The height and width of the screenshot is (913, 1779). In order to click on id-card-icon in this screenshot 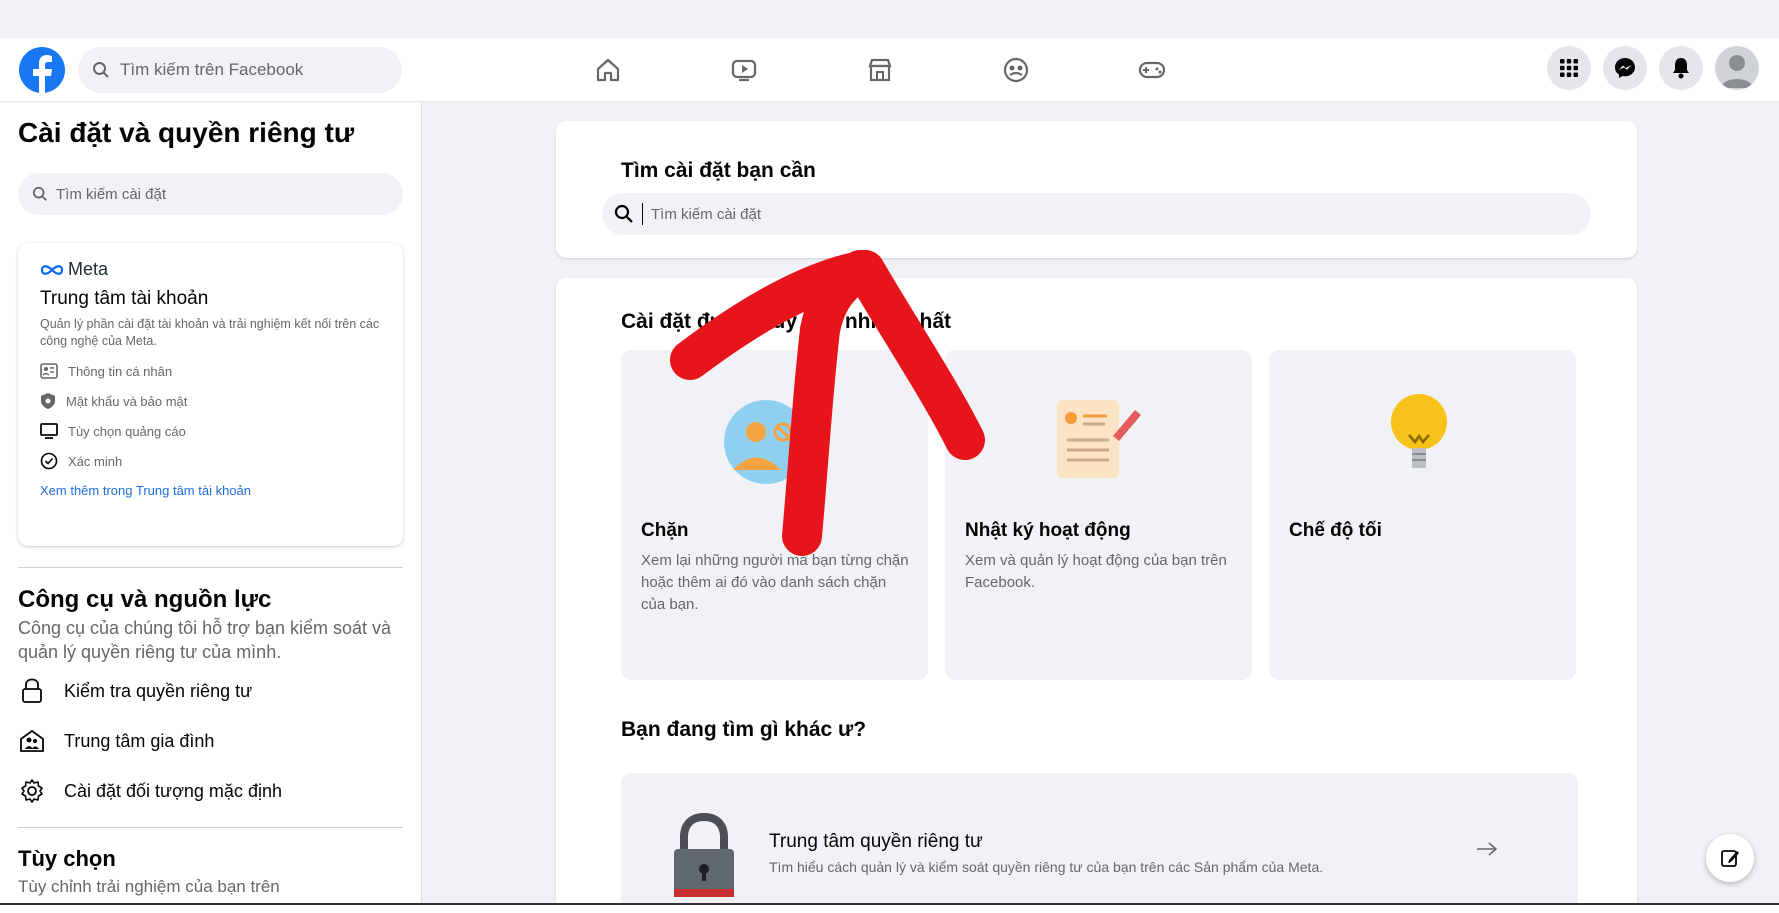, I will do `click(49, 371)`.